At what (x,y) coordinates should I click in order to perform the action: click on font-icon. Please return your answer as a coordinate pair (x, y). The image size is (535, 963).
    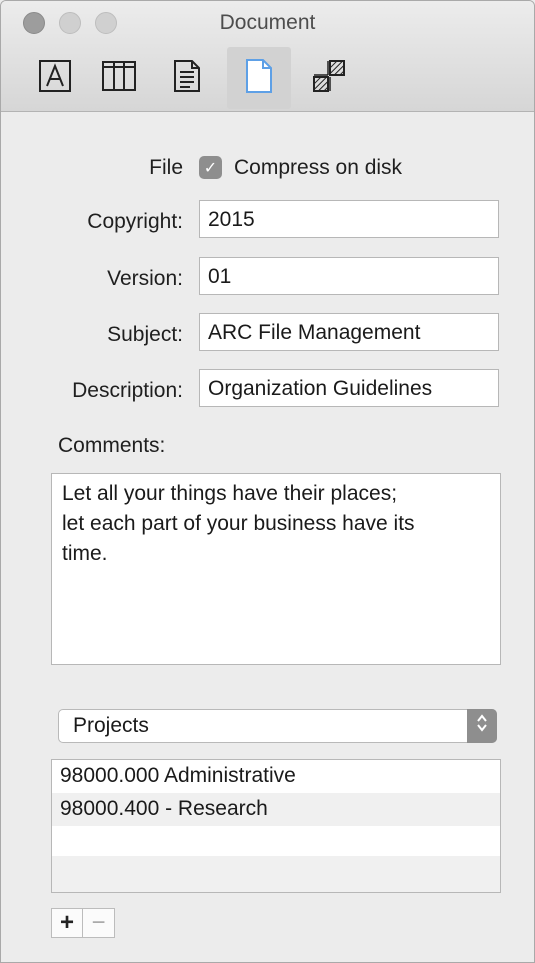
    Looking at the image, I should click on (55, 78).